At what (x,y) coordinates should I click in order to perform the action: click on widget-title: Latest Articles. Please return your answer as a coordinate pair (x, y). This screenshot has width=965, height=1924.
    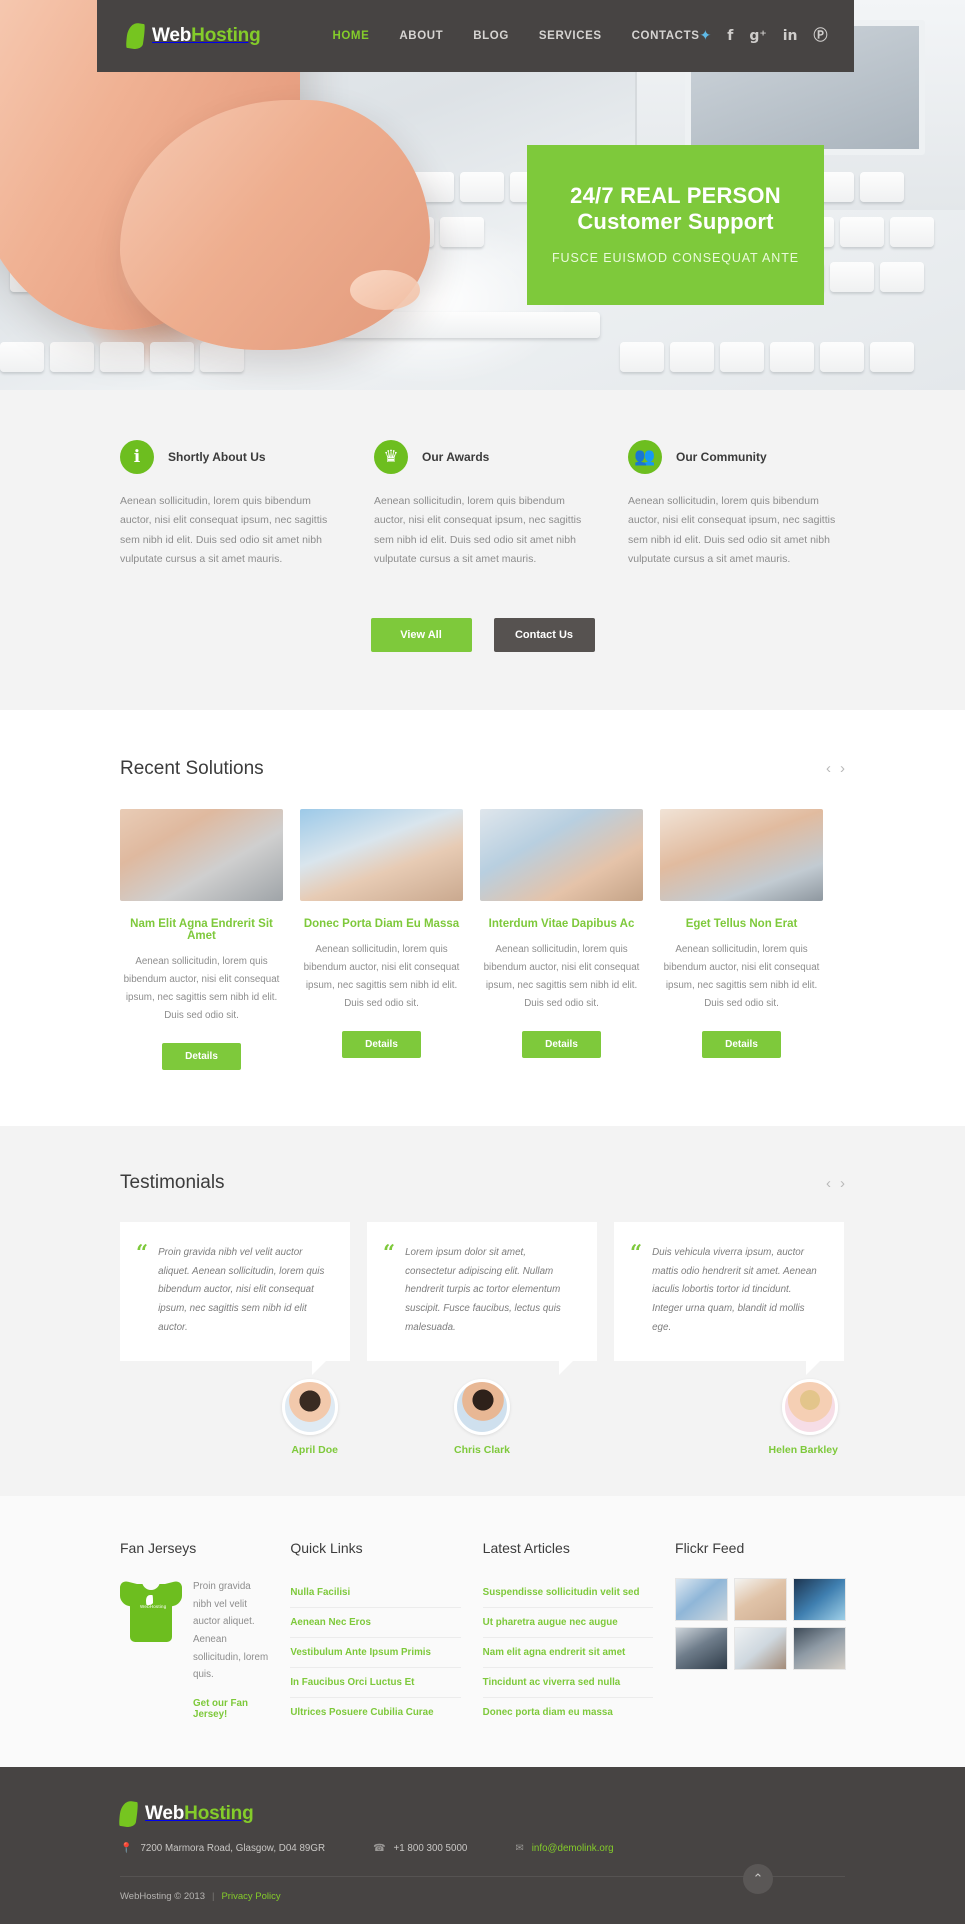
    Looking at the image, I should click on (526, 1548).